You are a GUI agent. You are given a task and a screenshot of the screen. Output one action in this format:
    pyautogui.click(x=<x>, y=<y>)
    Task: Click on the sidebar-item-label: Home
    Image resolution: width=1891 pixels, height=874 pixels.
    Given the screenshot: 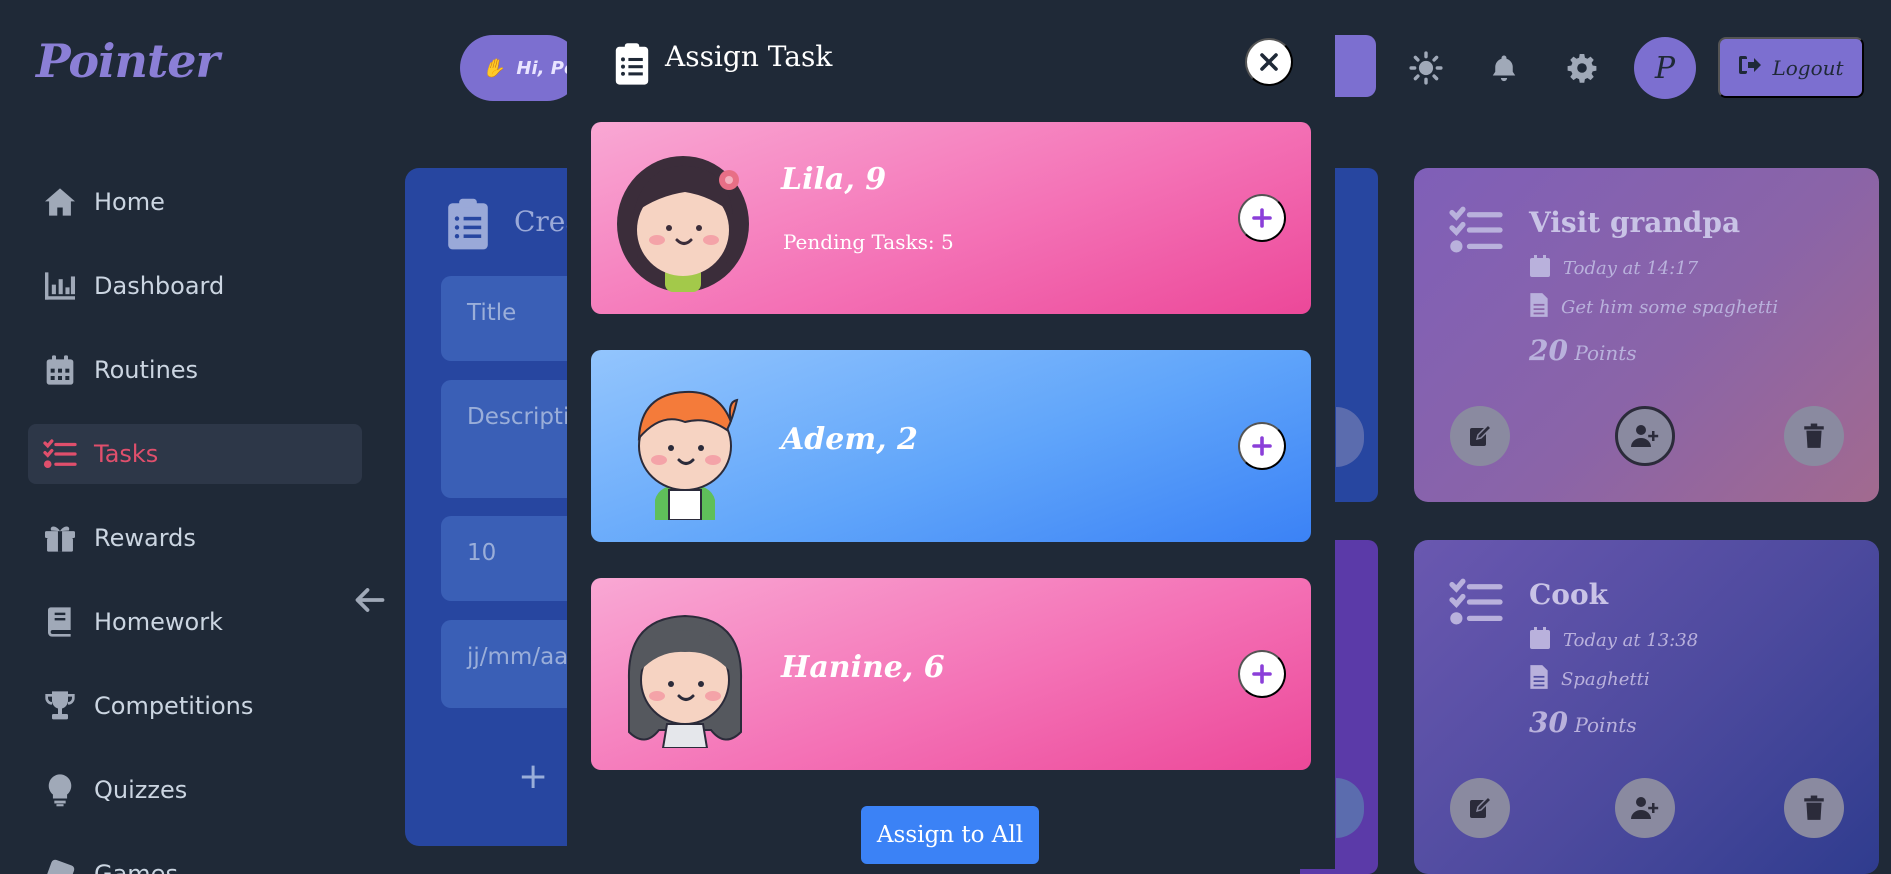 What is the action you would take?
    pyautogui.click(x=129, y=202)
    